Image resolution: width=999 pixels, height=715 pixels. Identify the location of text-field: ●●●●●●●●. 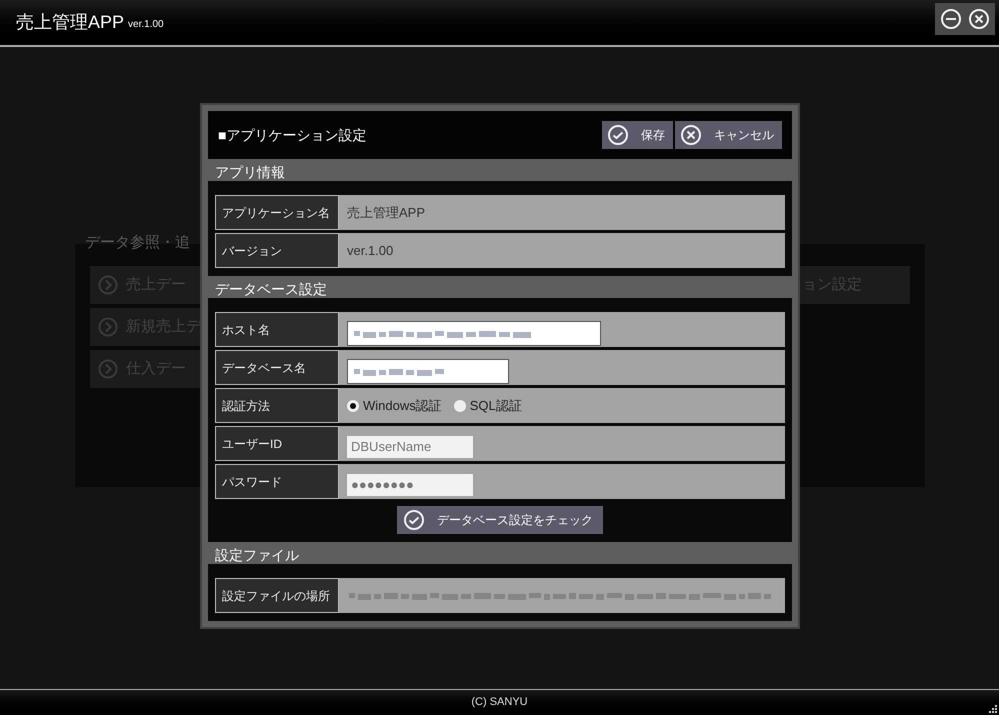
(410, 485).